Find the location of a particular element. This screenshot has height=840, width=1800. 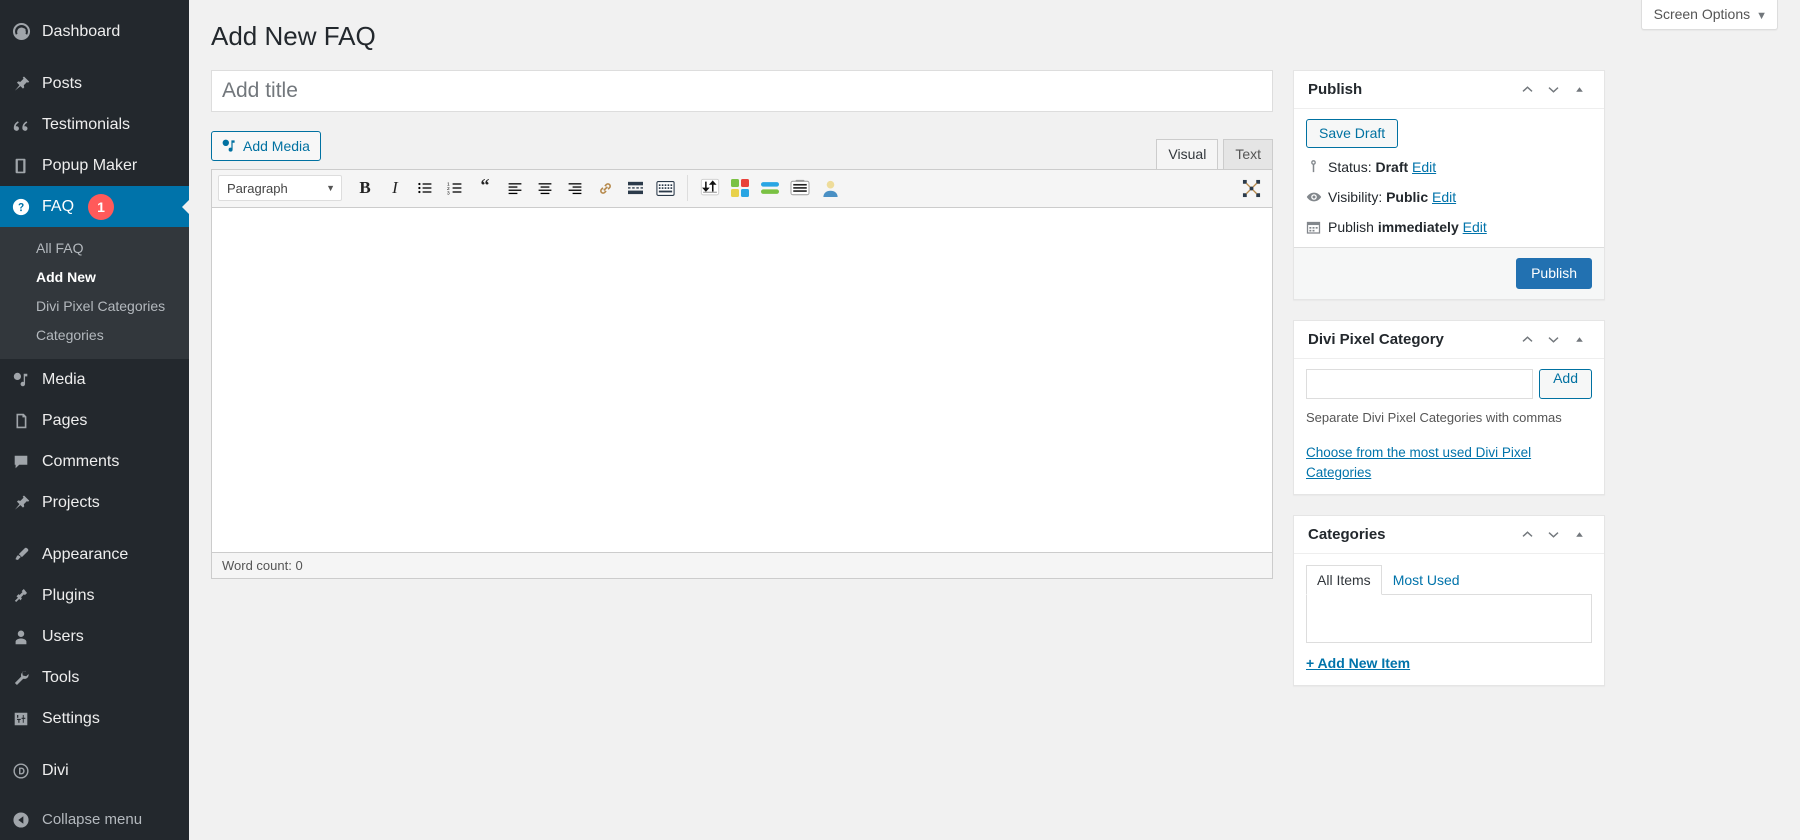

sidebar-item-faq: FAQ 1 is located at coordinates (94, 206).